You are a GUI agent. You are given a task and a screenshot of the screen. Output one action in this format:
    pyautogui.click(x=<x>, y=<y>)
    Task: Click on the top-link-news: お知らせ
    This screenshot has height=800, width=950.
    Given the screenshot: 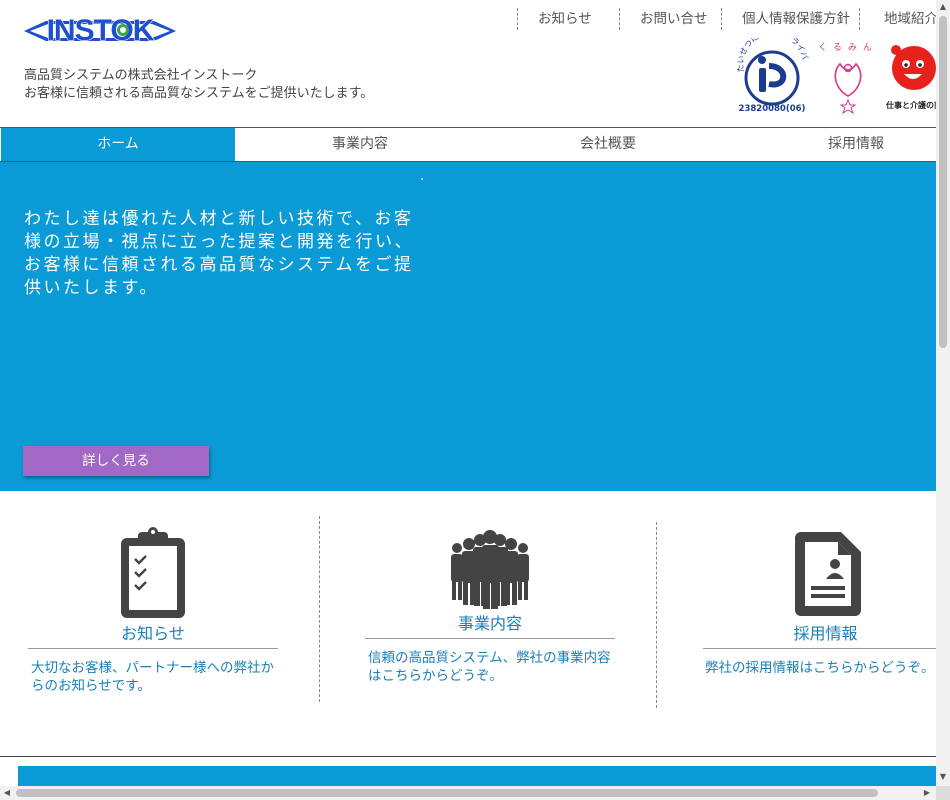 What is the action you would take?
    pyautogui.click(x=568, y=19)
    